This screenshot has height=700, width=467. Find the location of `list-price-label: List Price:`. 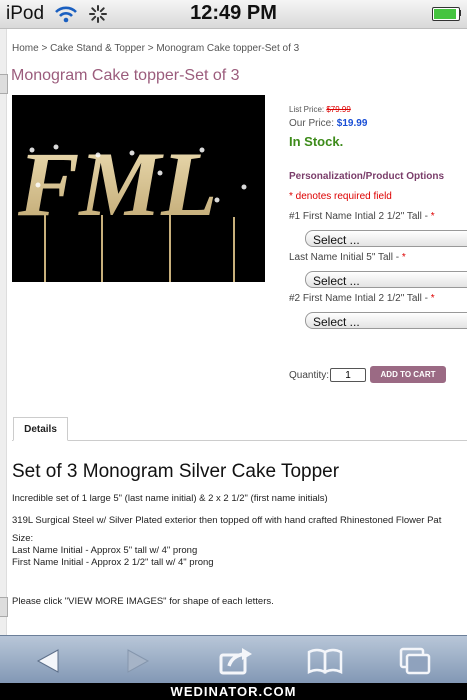

list-price-label: List Price: is located at coordinates (307, 109).